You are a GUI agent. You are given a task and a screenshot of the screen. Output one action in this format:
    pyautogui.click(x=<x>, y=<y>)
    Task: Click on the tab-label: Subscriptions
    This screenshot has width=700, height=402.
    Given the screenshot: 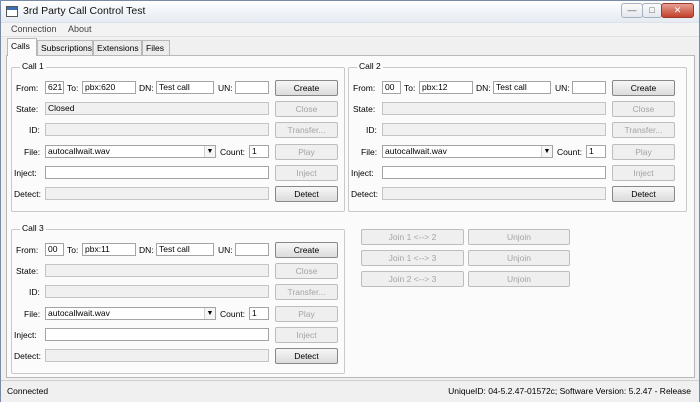 What is the action you would take?
    pyautogui.click(x=67, y=48)
    